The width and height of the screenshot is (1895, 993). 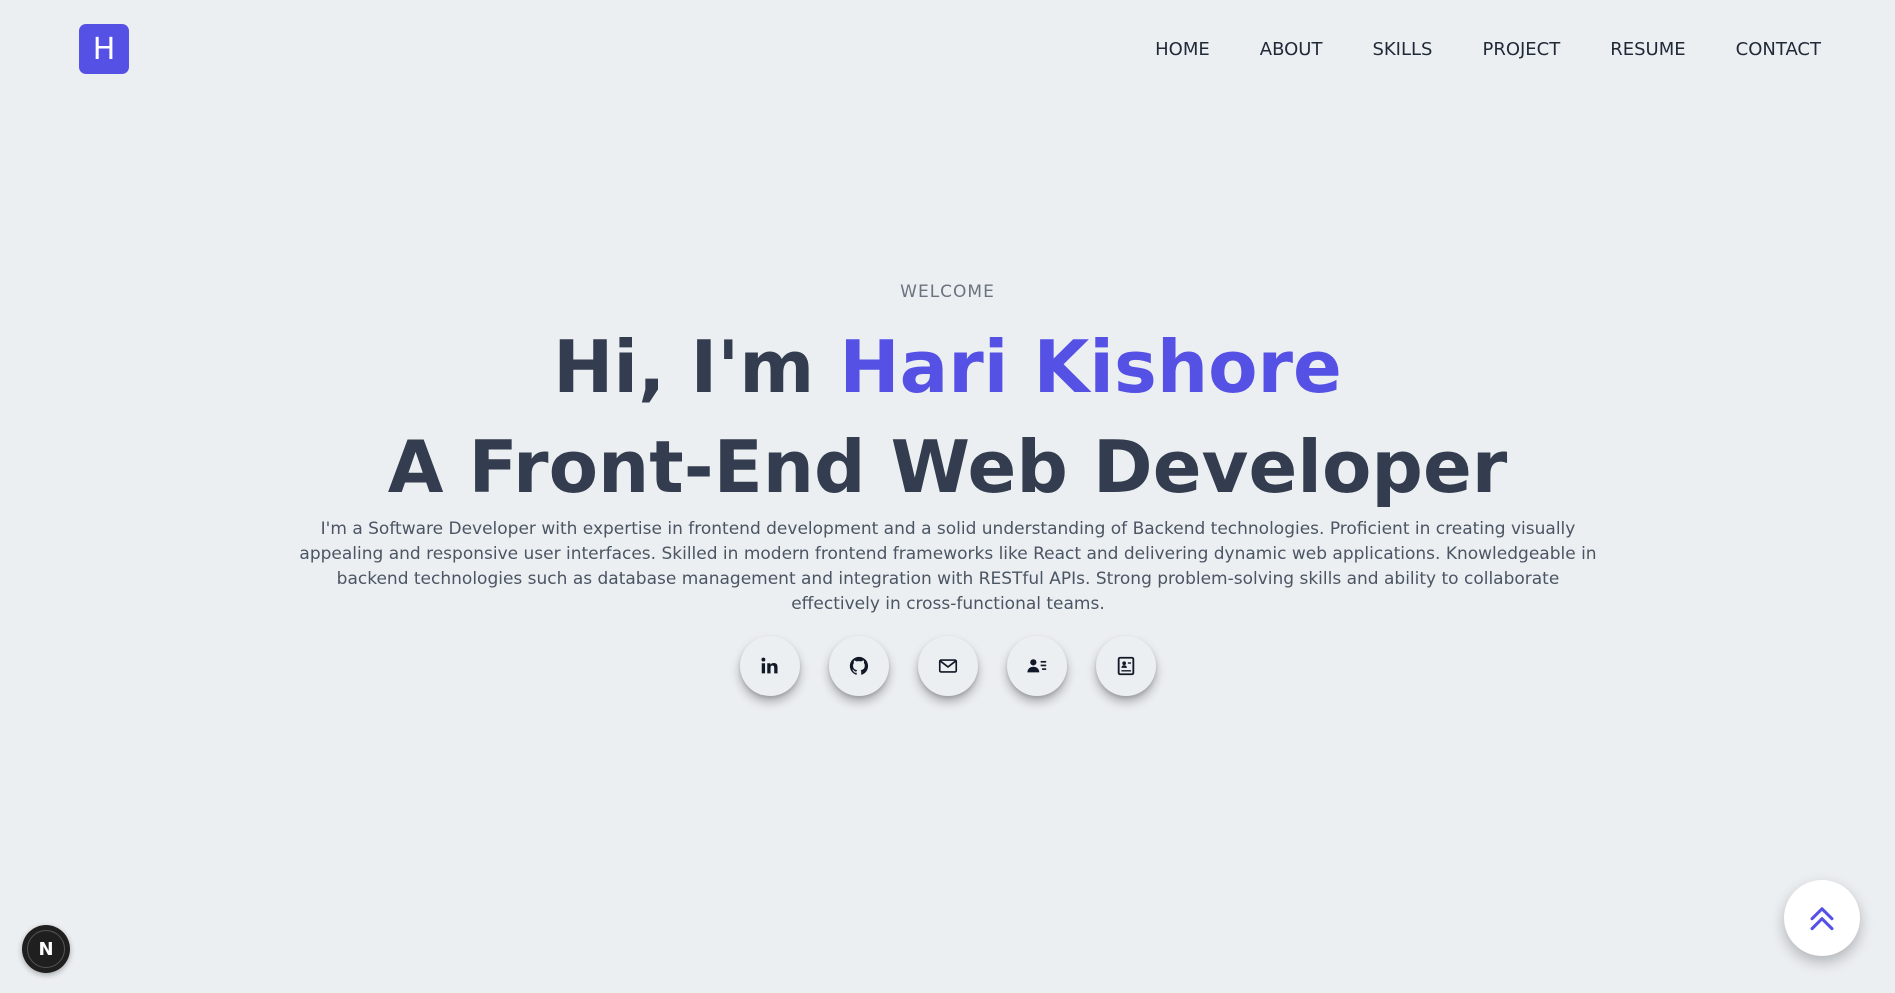 I want to click on mail-icon, so click(x=947, y=666).